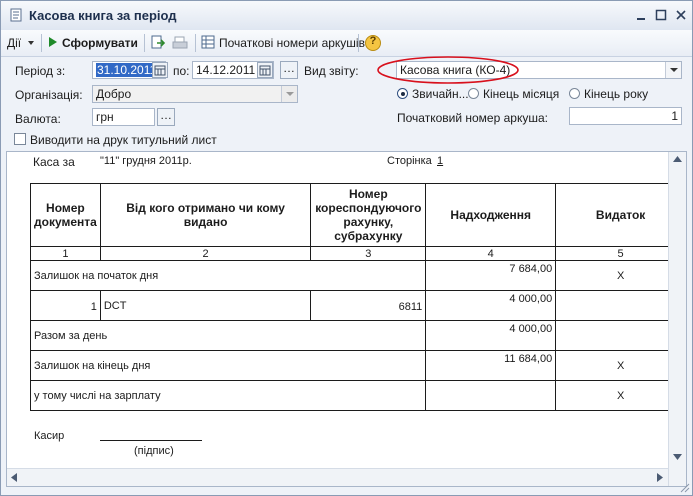  What do you see at coordinates (123, 117) in the screenshot?
I see `currency-field: грн` at bounding box center [123, 117].